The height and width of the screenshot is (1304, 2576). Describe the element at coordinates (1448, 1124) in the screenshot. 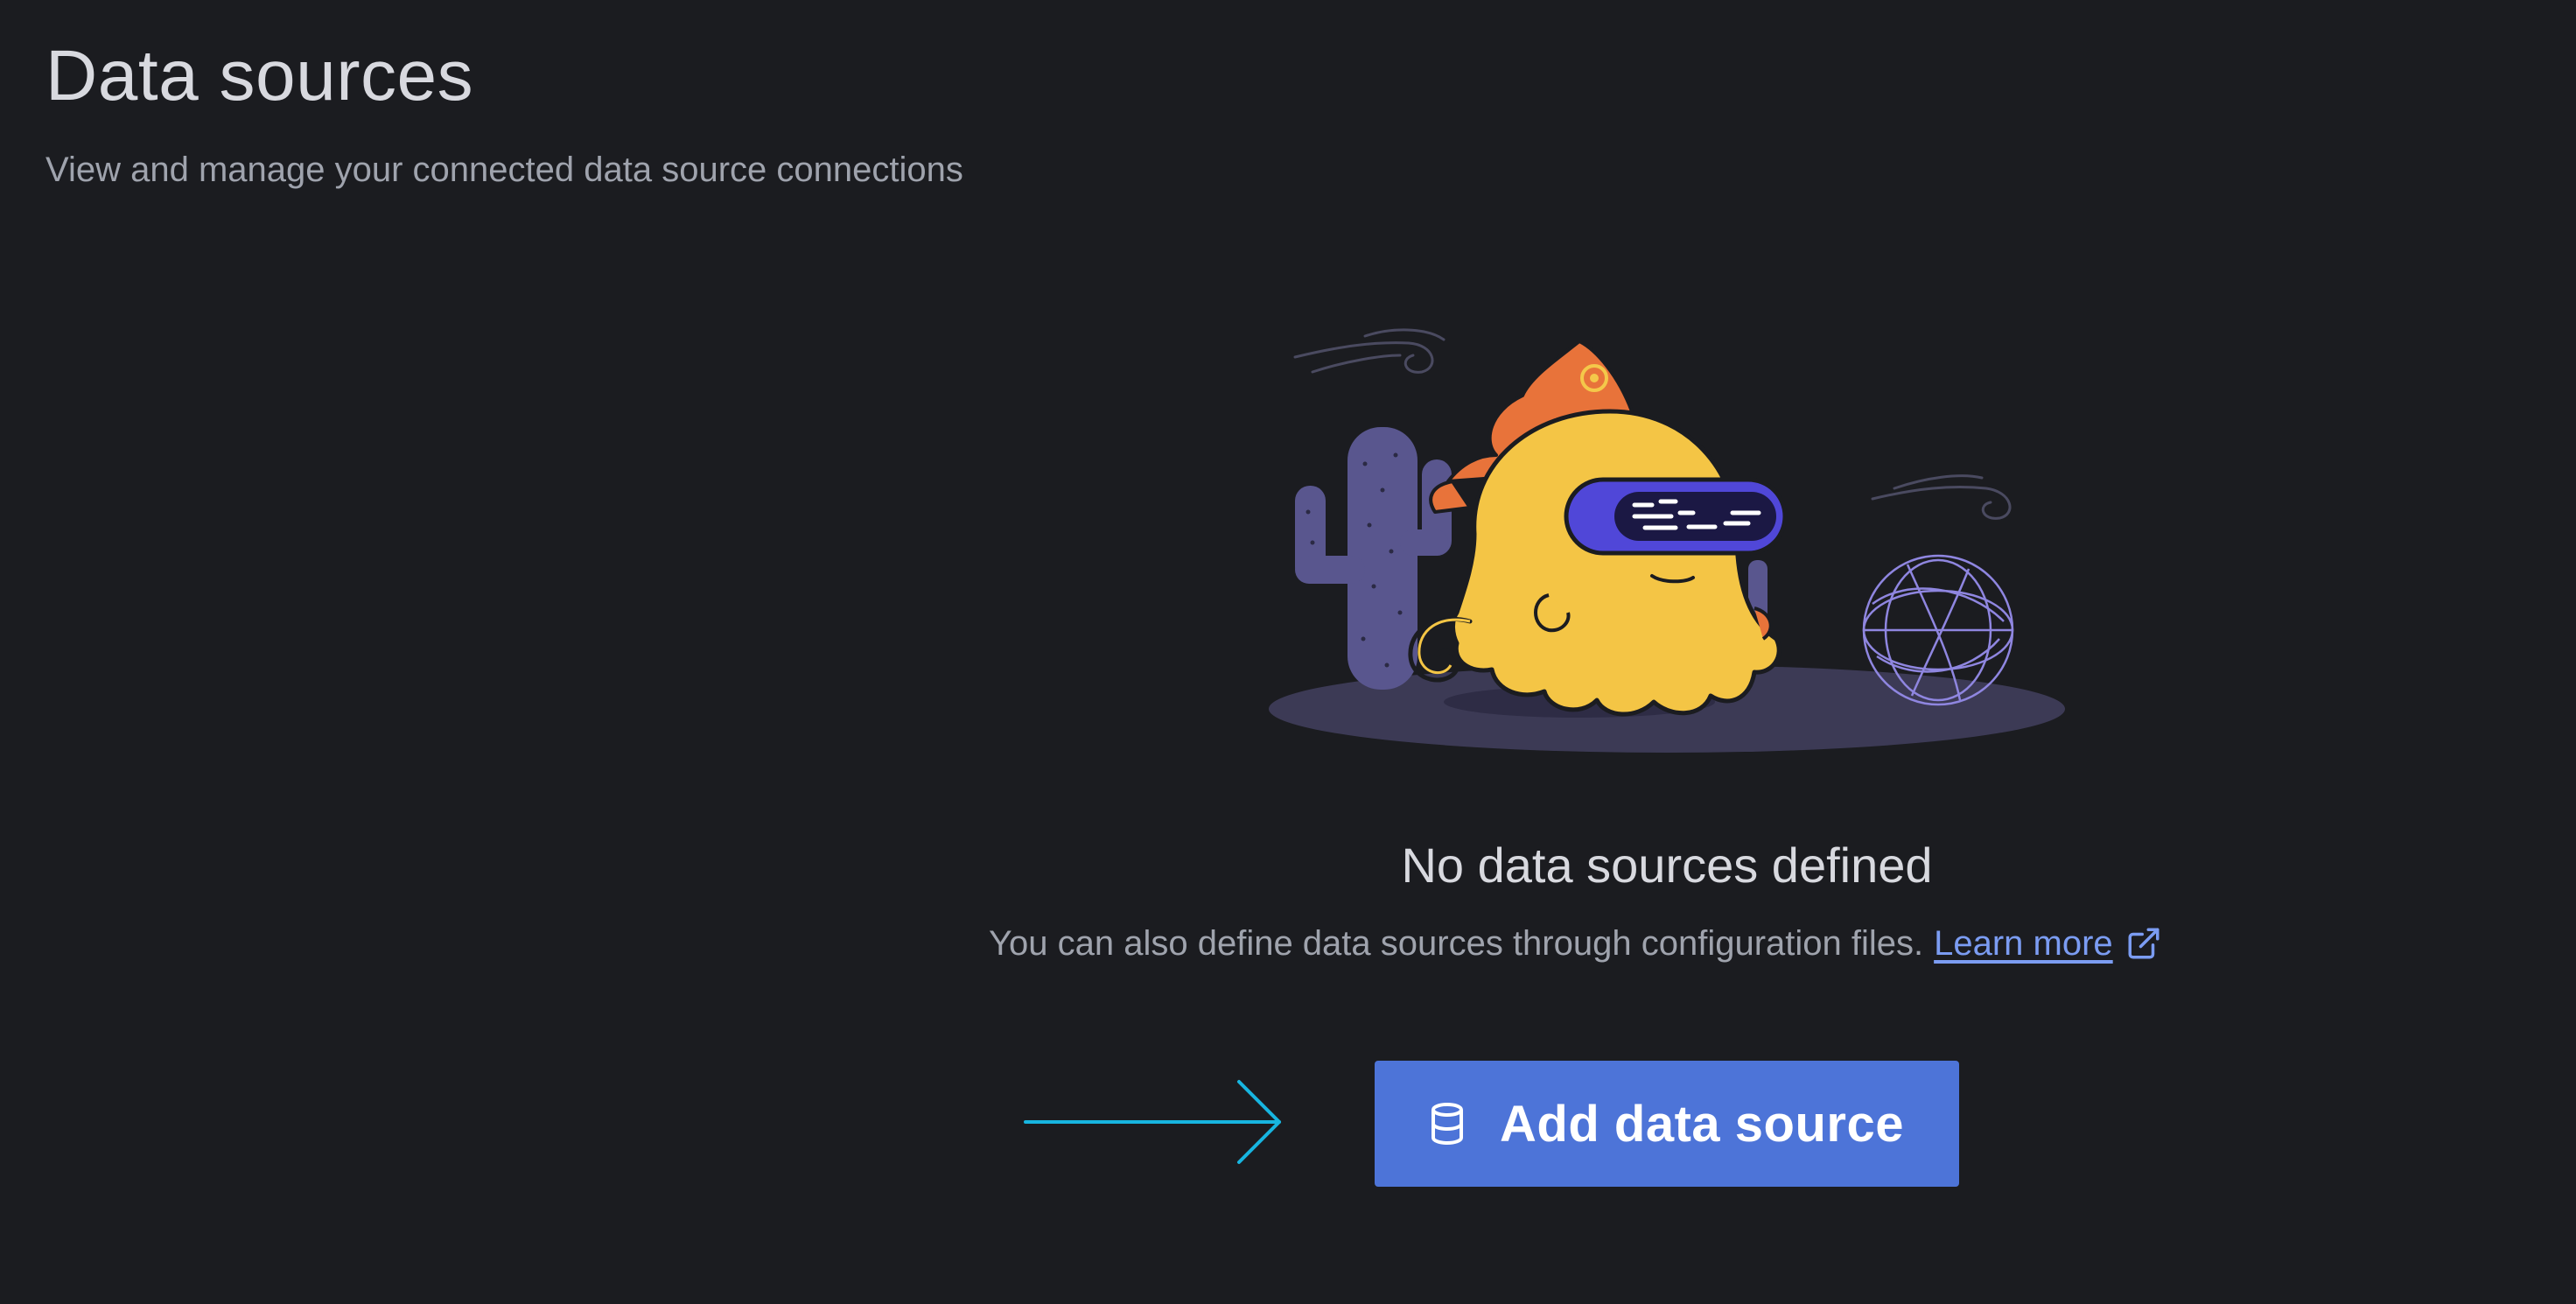

I see `database-icon` at that location.